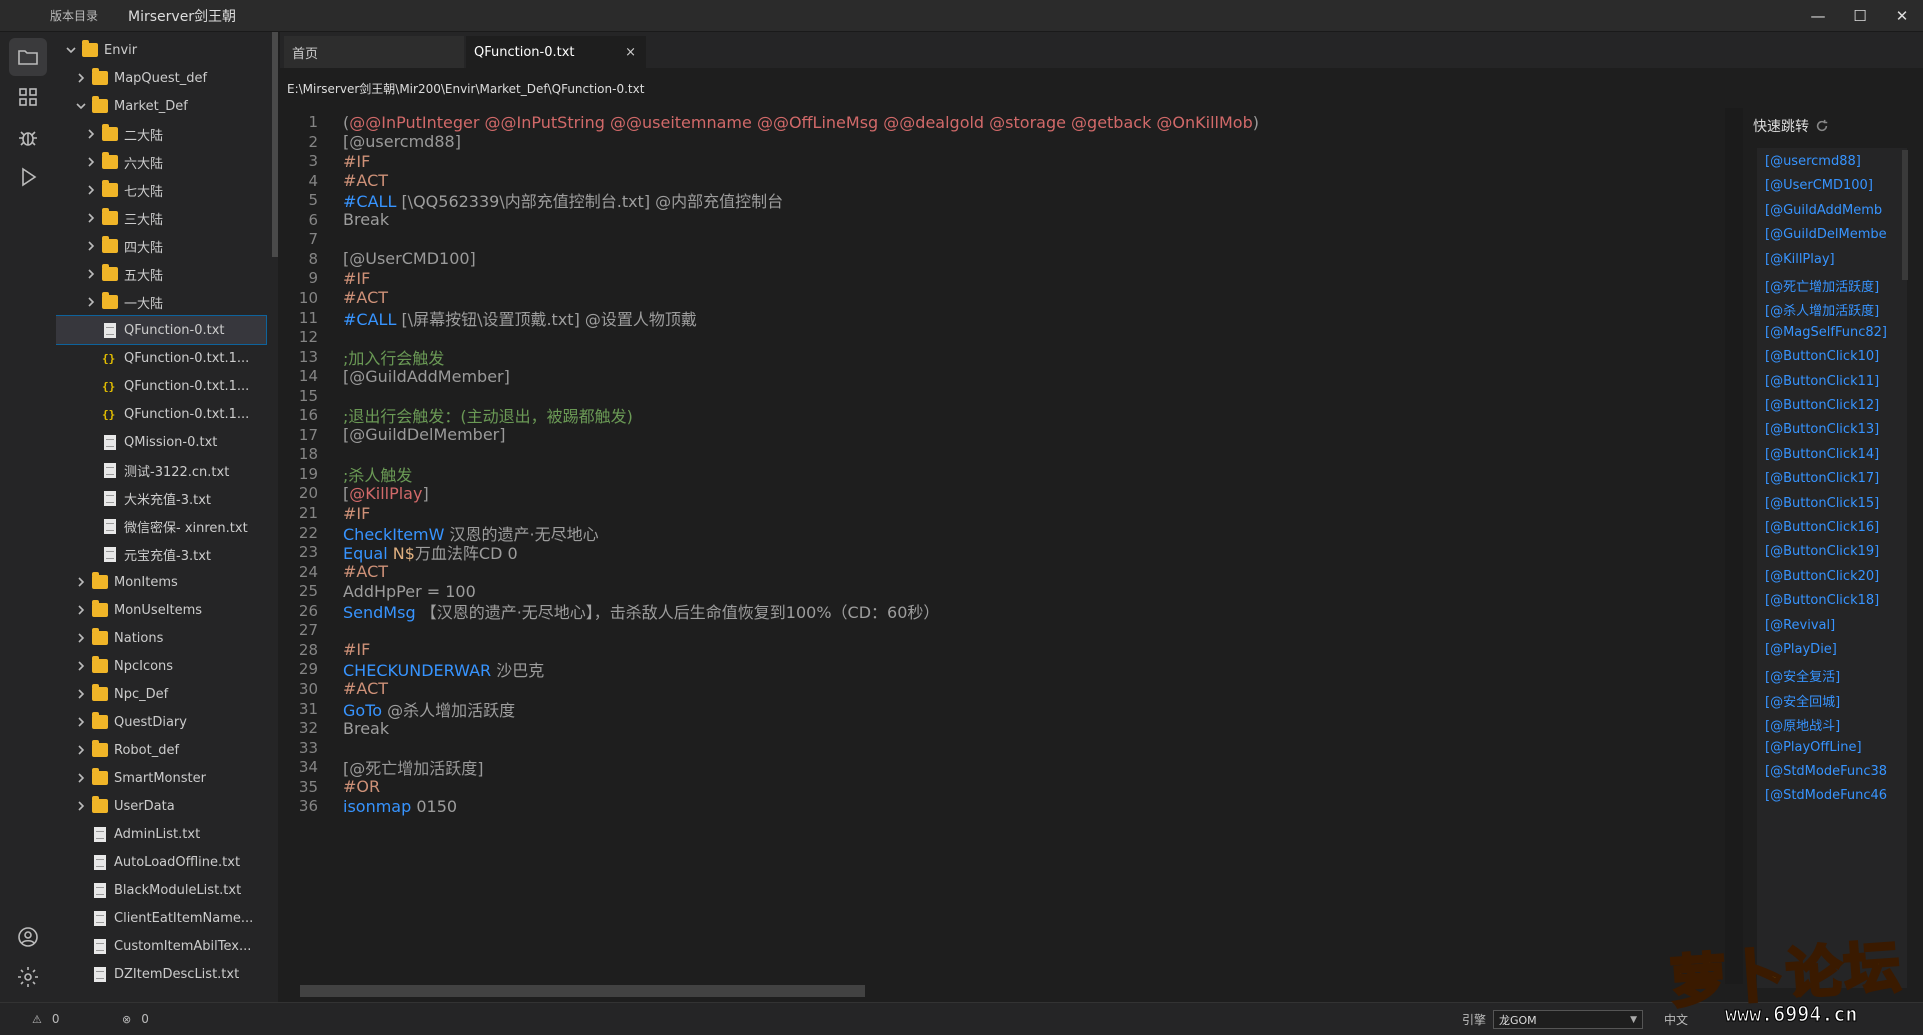 Image resolution: width=1923 pixels, height=1035 pixels. I want to click on quick-jump-scrollbar, so click(1905, 215).